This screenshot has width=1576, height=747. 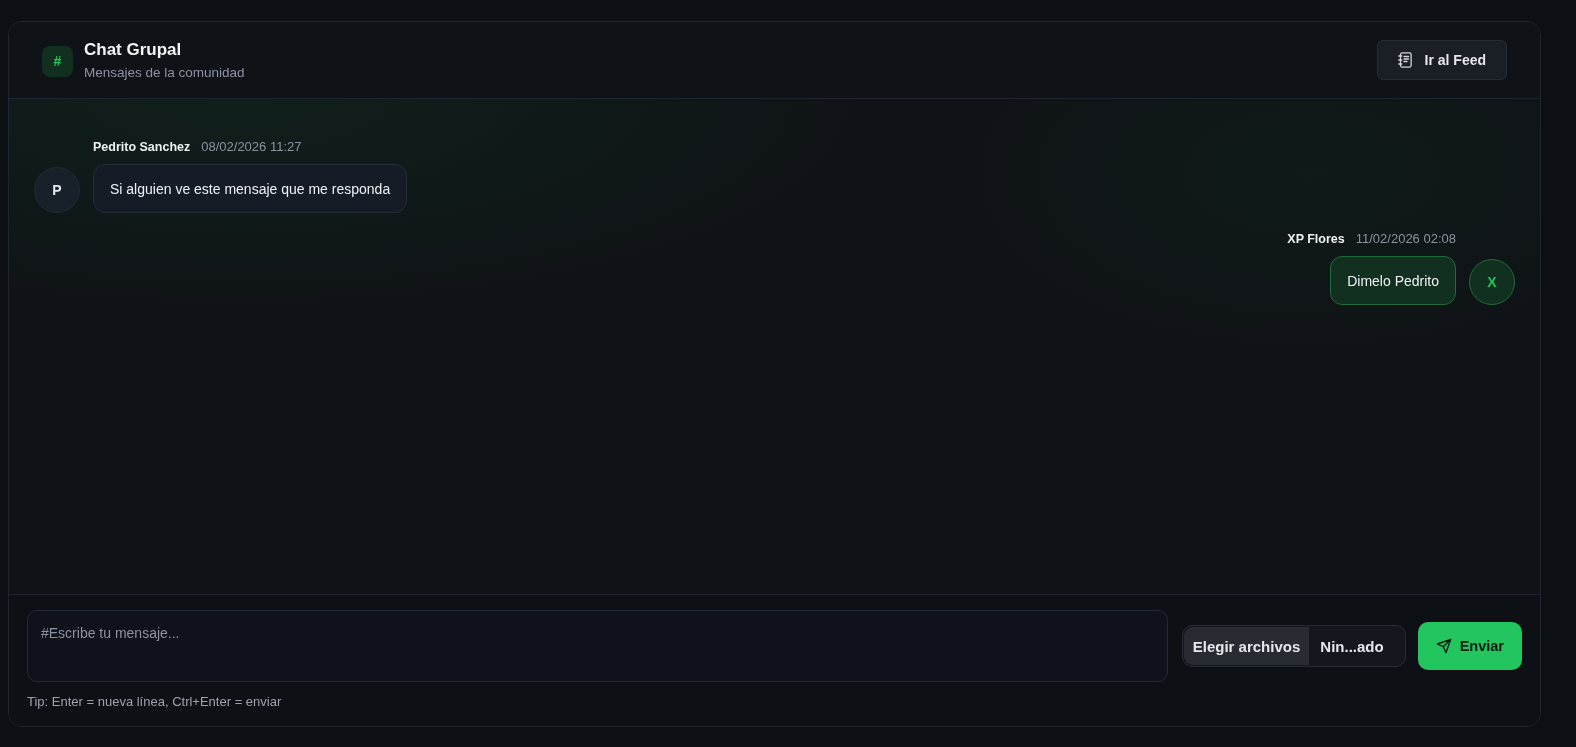 What do you see at coordinates (1316, 239) in the screenshot?
I see `author-name: XP Flores` at bounding box center [1316, 239].